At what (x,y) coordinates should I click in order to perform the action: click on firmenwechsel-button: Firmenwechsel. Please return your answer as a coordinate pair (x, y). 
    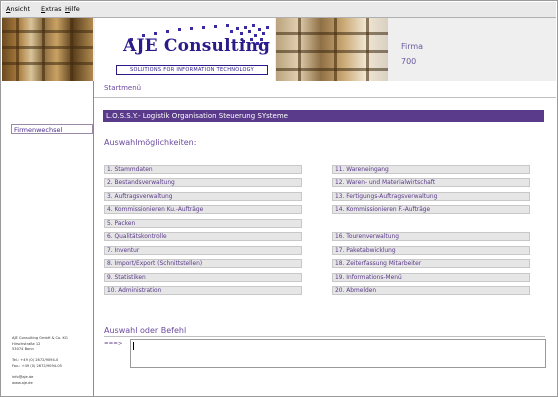
    Looking at the image, I should click on (52, 129).